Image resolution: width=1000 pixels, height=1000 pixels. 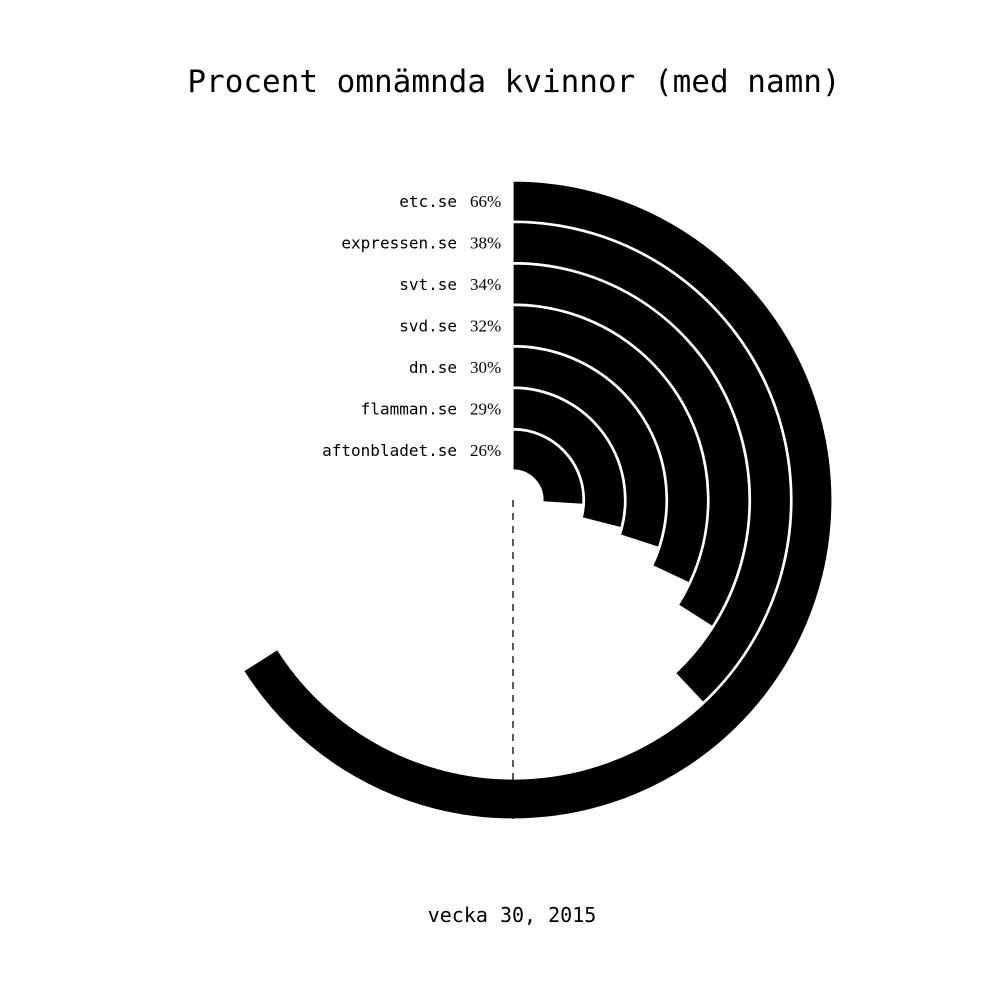 I want to click on value-label: 38%, so click(x=485, y=243).